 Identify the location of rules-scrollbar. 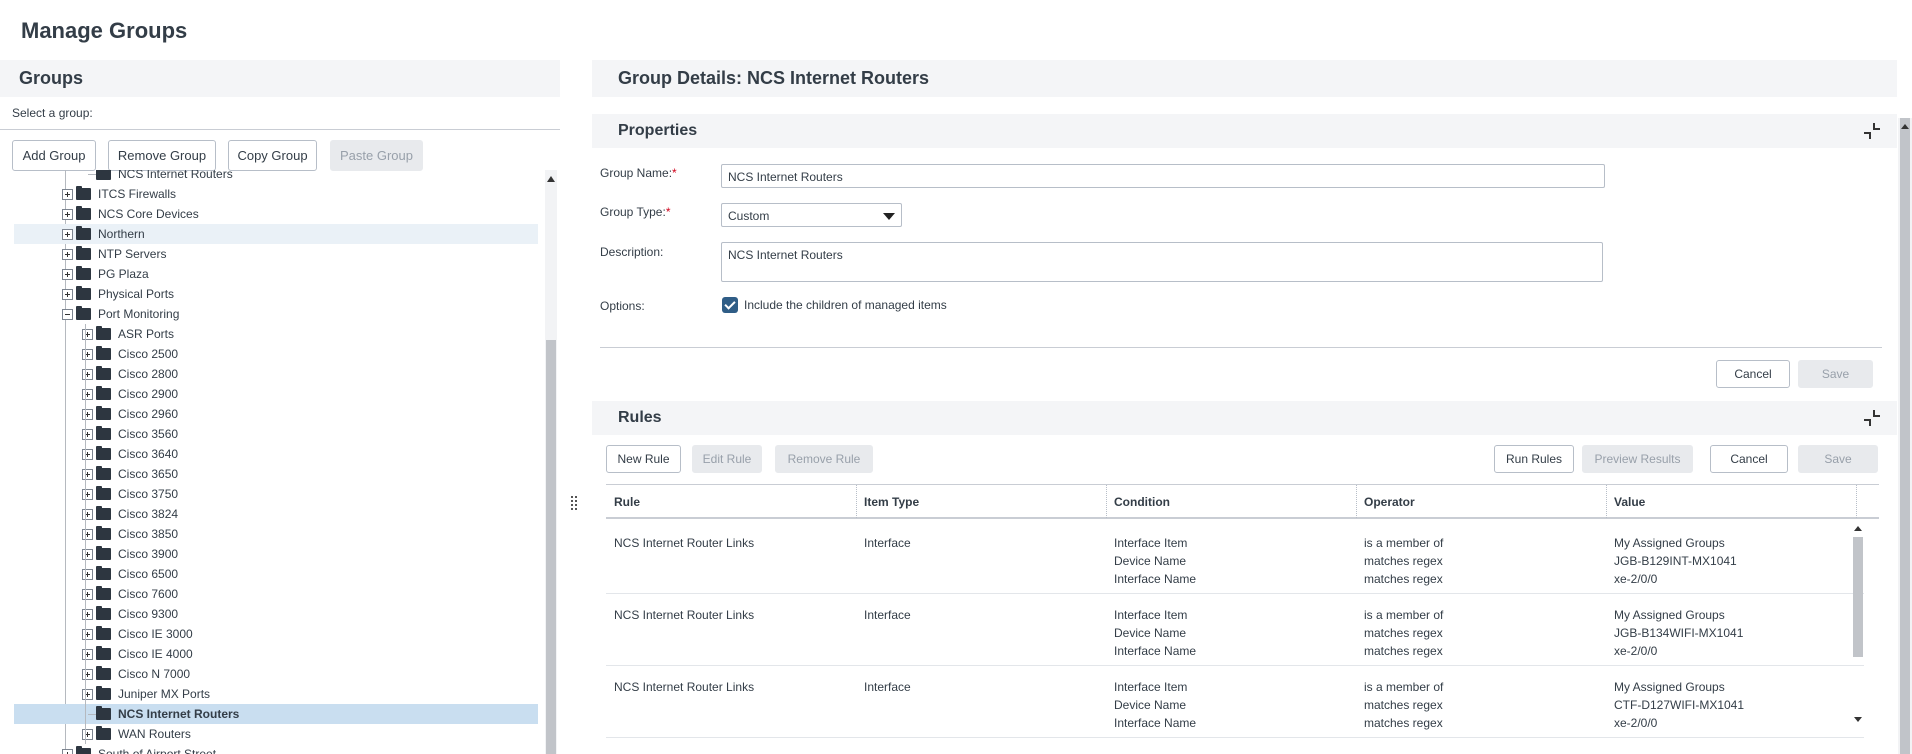
(1858, 624).